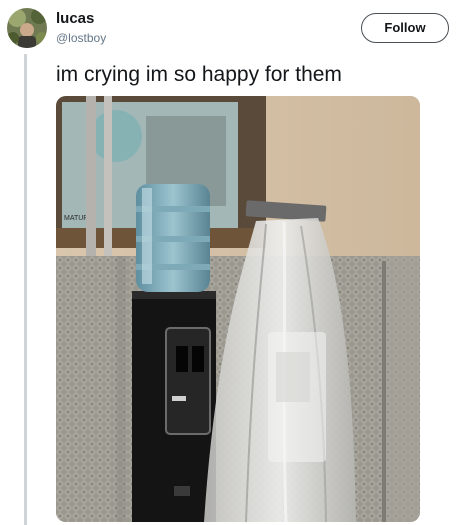  I want to click on tweet-text: im crying im so happy for them, so click(199, 74).